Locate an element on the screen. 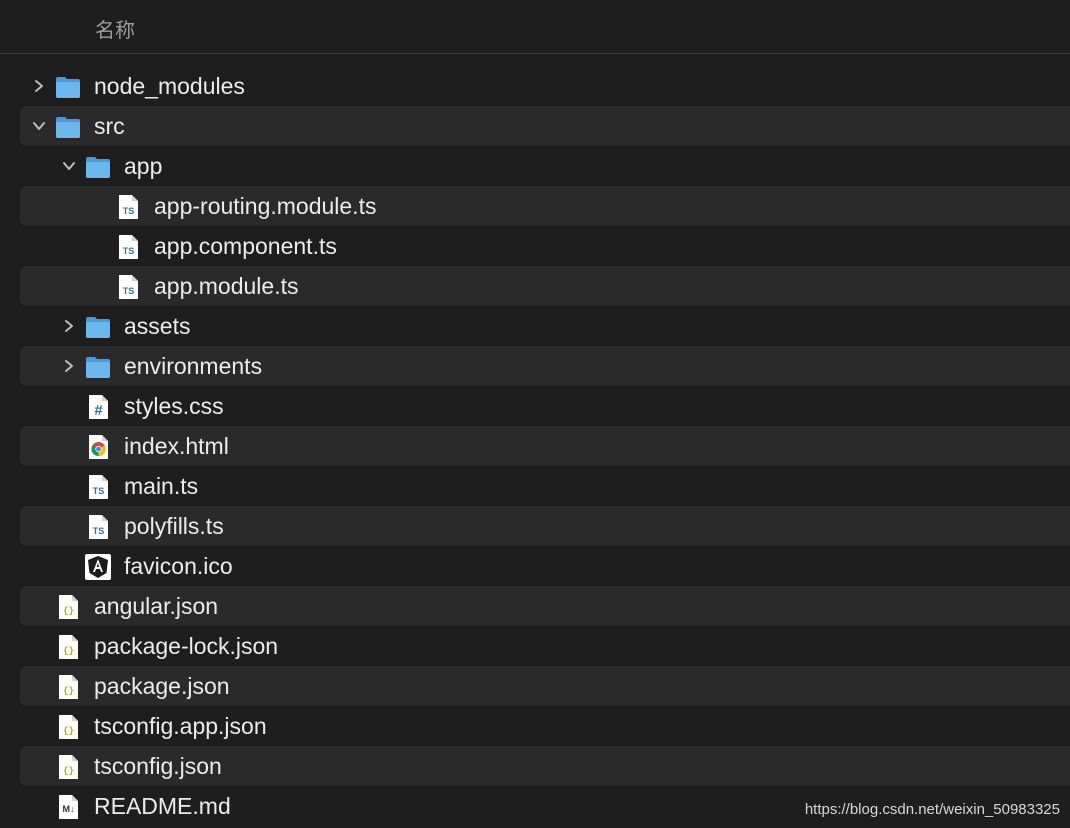 The height and width of the screenshot is (828, 1070). file-row: TS app.component.ts is located at coordinates (545, 246).